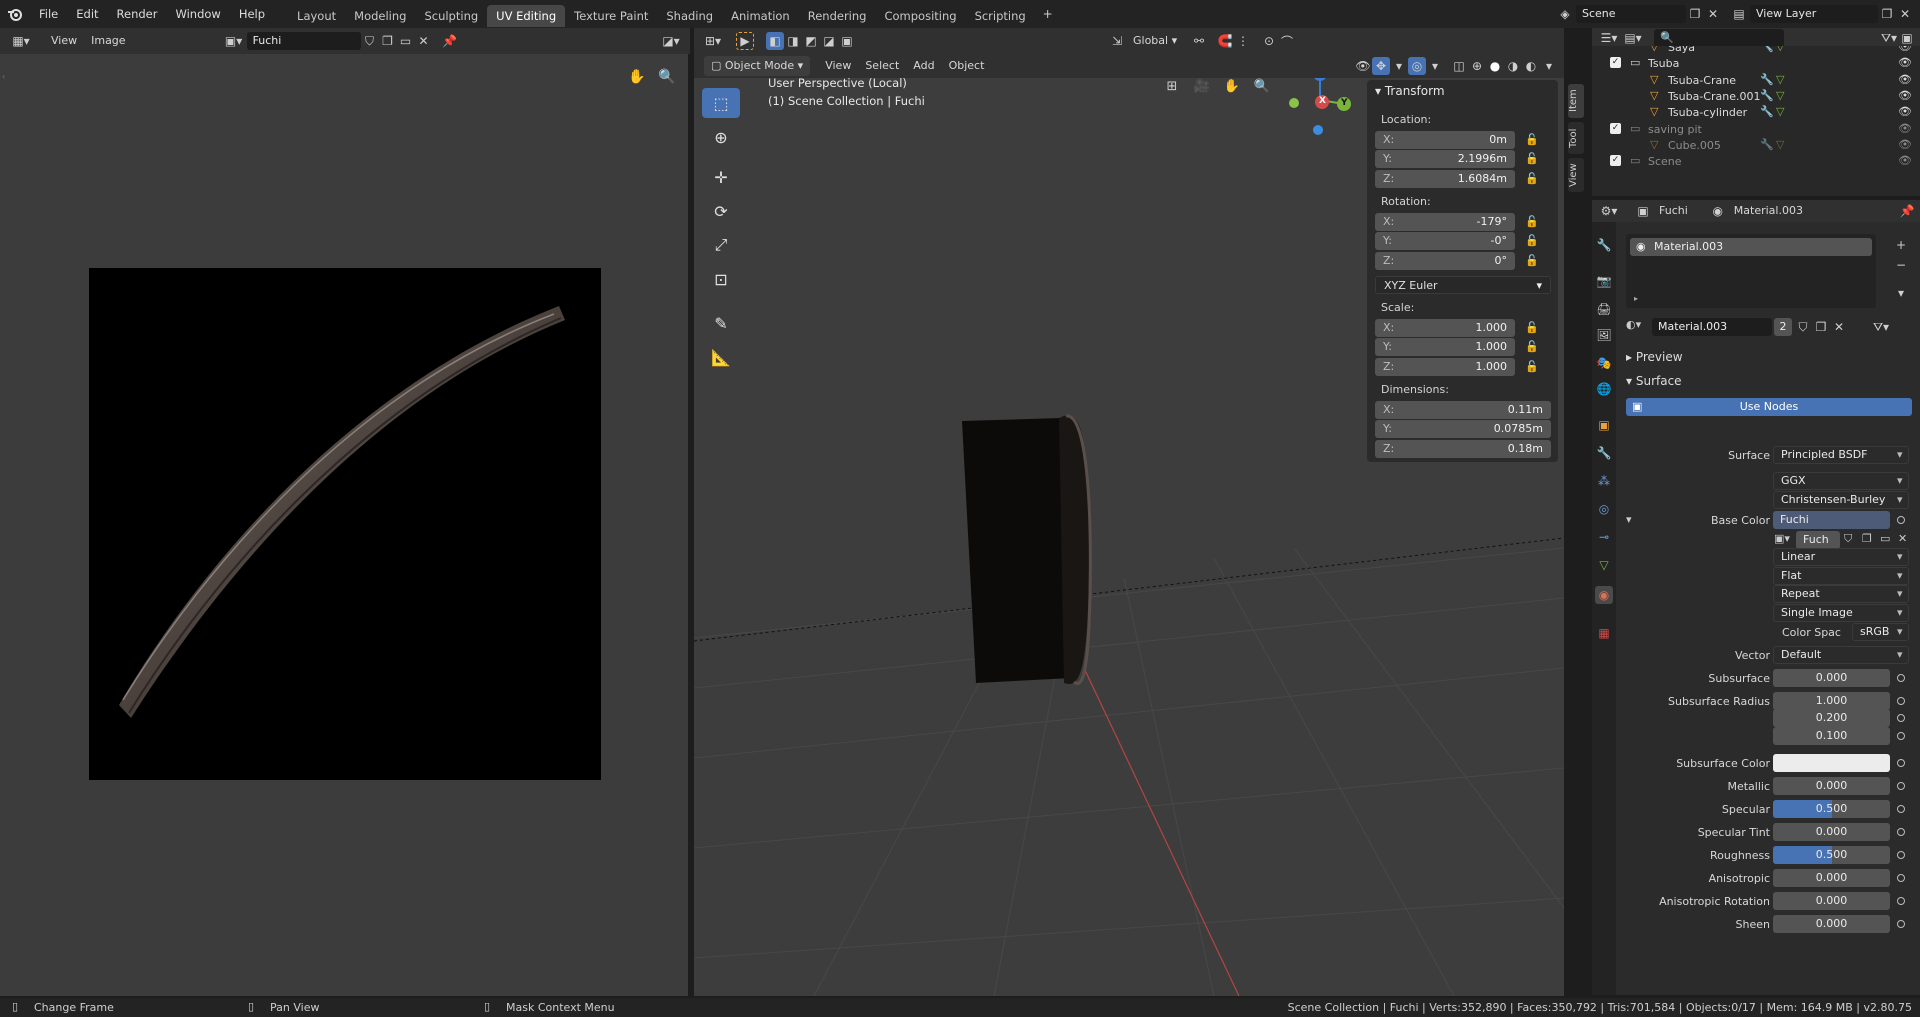  I want to click on shading-wireframe-icon: ⊕, so click(1477, 66).